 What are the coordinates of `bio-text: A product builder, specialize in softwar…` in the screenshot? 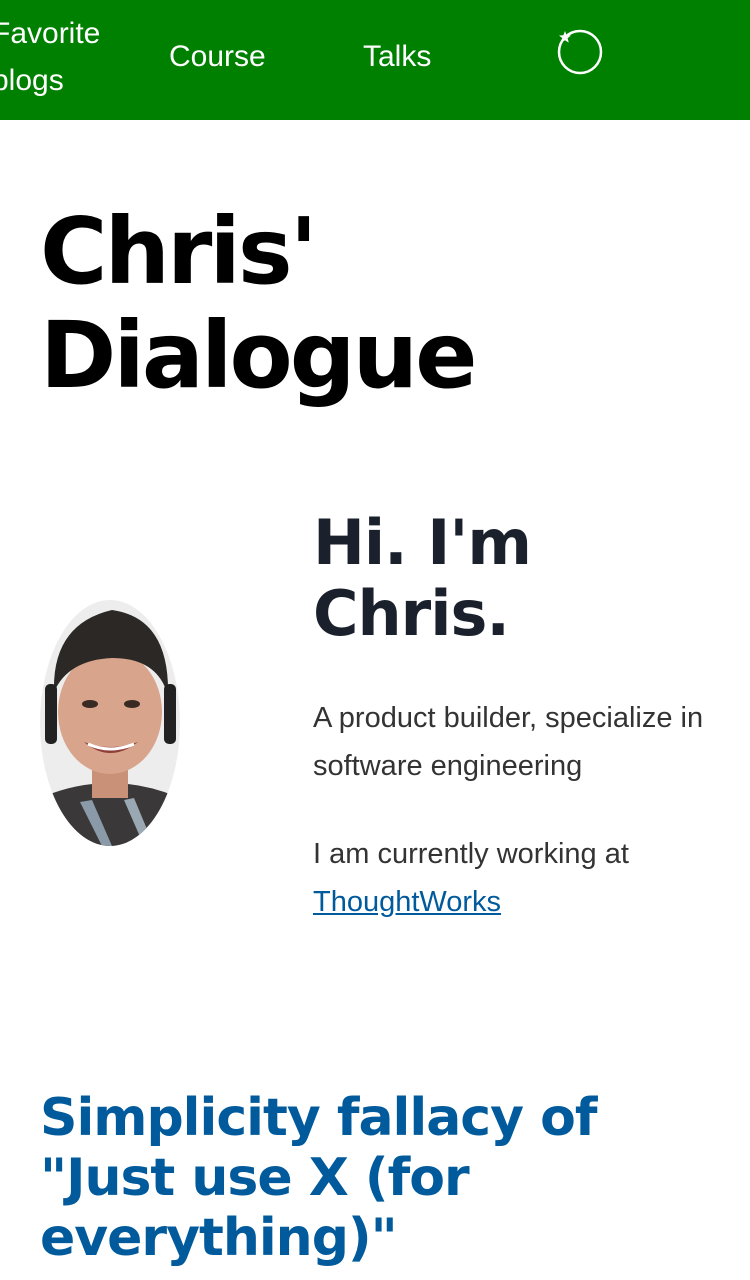 It's located at (508, 742).